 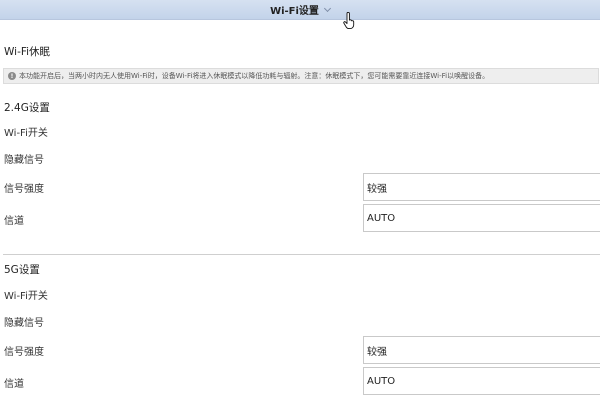 What do you see at coordinates (24, 160) in the screenshot?
I see `band-24g-hide-ssid-label: 隐藏信号` at bounding box center [24, 160].